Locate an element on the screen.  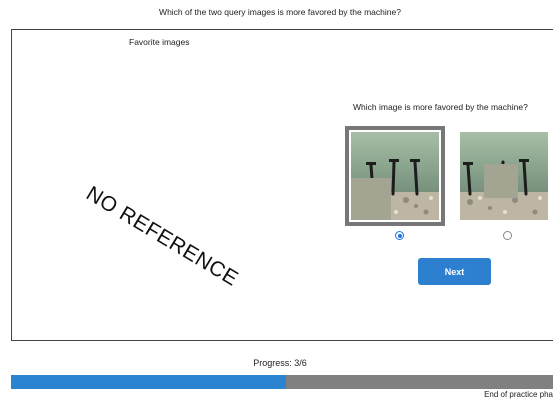
progress-label: Progress: 3/6 is located at coordinates (280, 363).